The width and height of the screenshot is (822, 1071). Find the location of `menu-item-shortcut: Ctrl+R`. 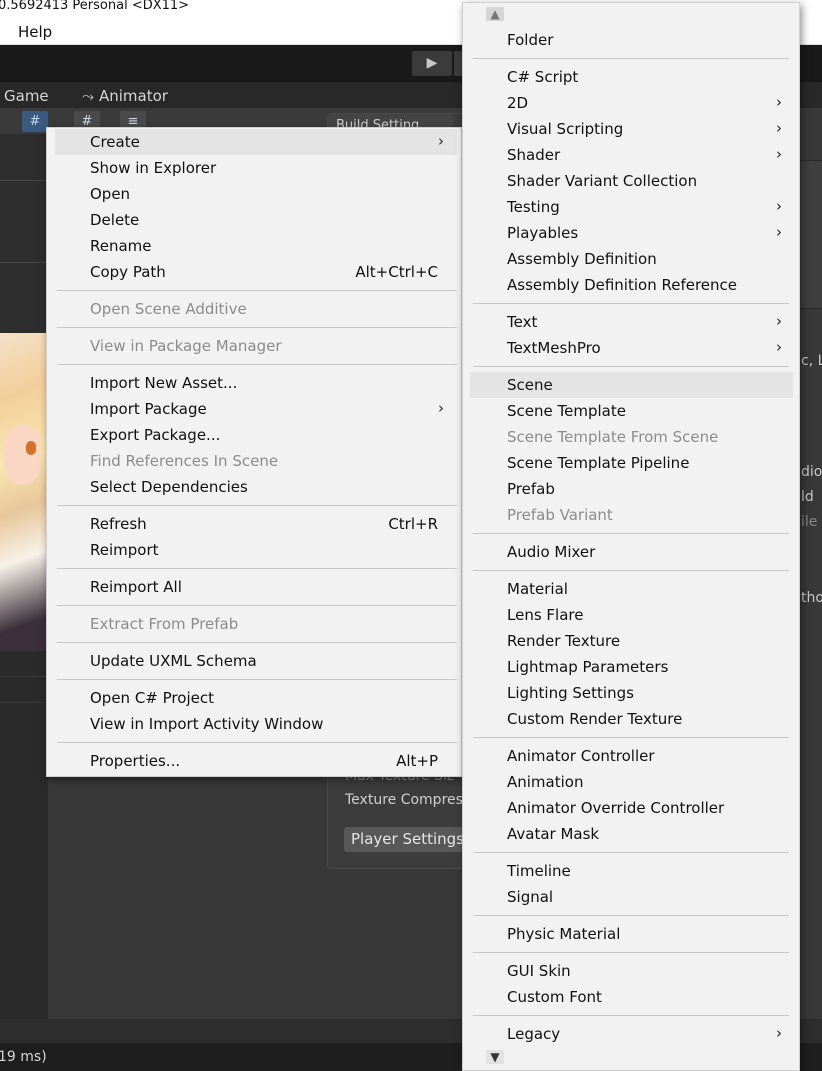

menu-item-shortcut: Ctrl+R is located at coordinates (413, 524).